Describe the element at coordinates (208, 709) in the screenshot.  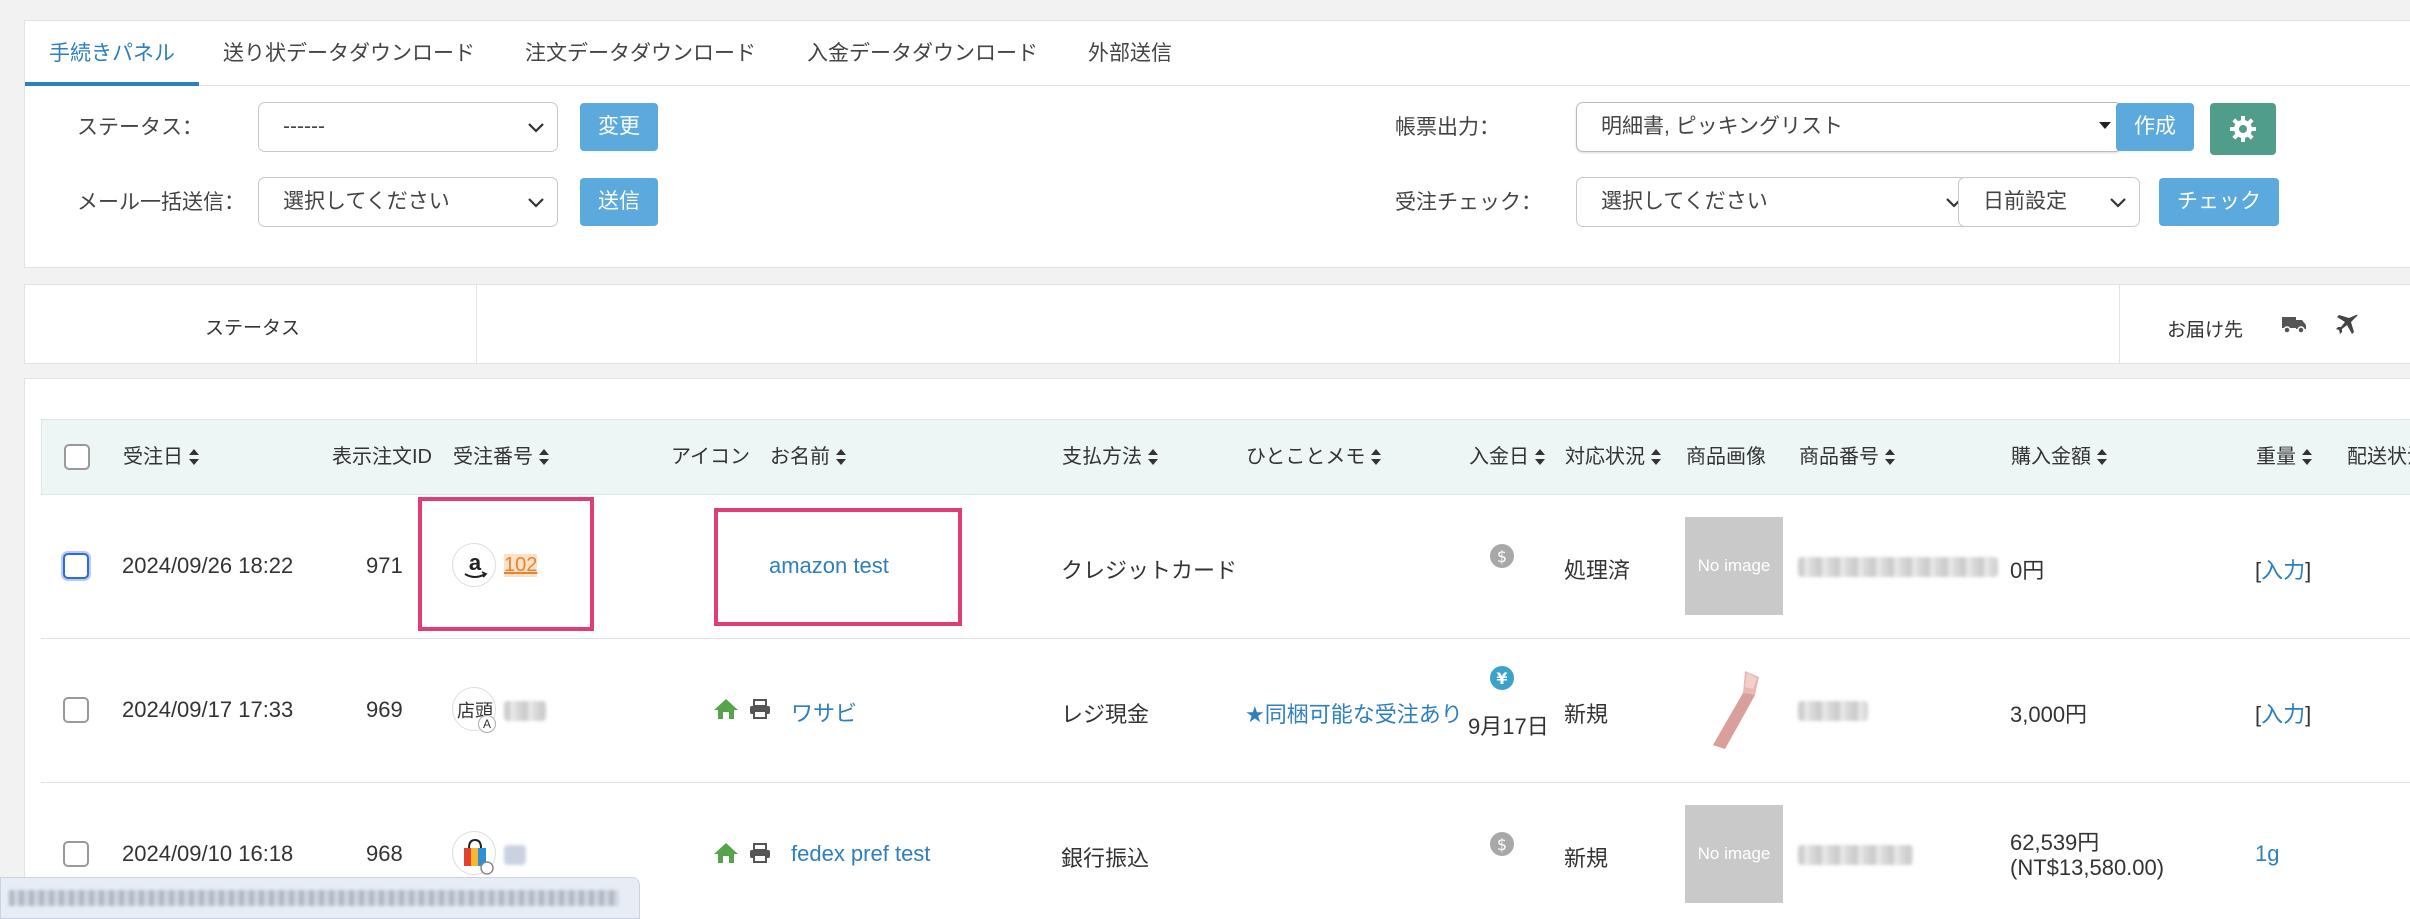
I see `order-date: 2024/09/17 17:33` at that location.